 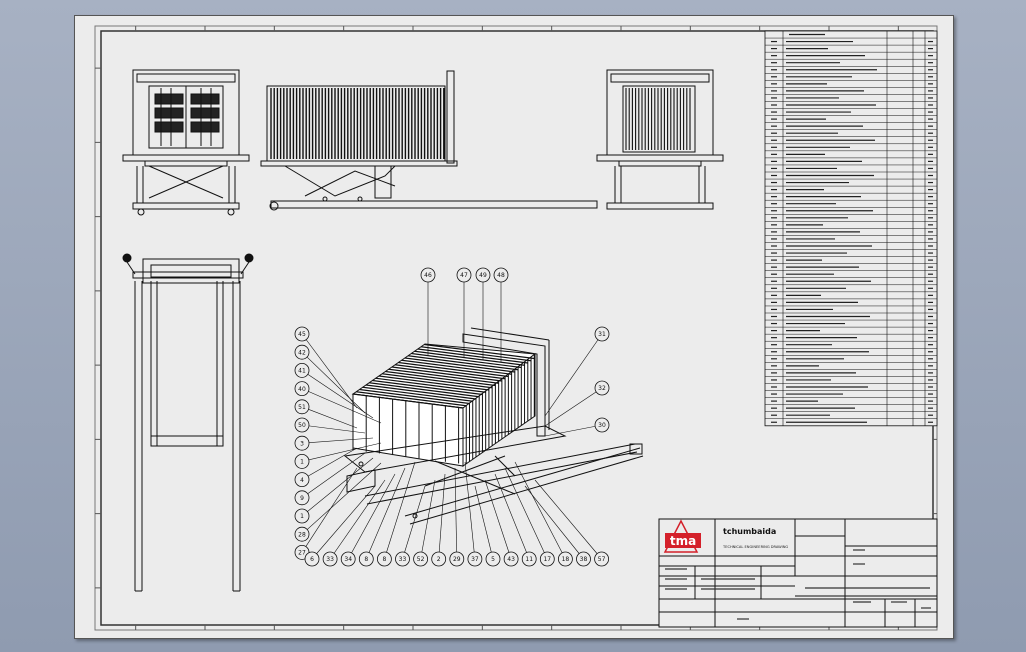 I want to click on balloon-label: 57, so click(x=602, y=559).